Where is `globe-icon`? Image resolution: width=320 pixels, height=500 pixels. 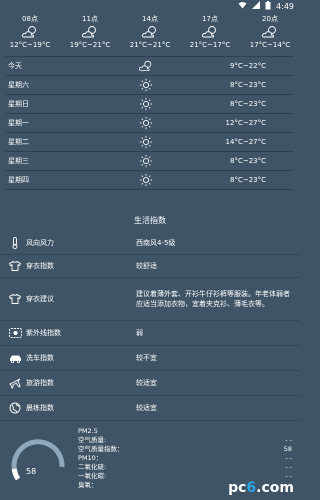 globe-icon is located at coordinates (15, 408).